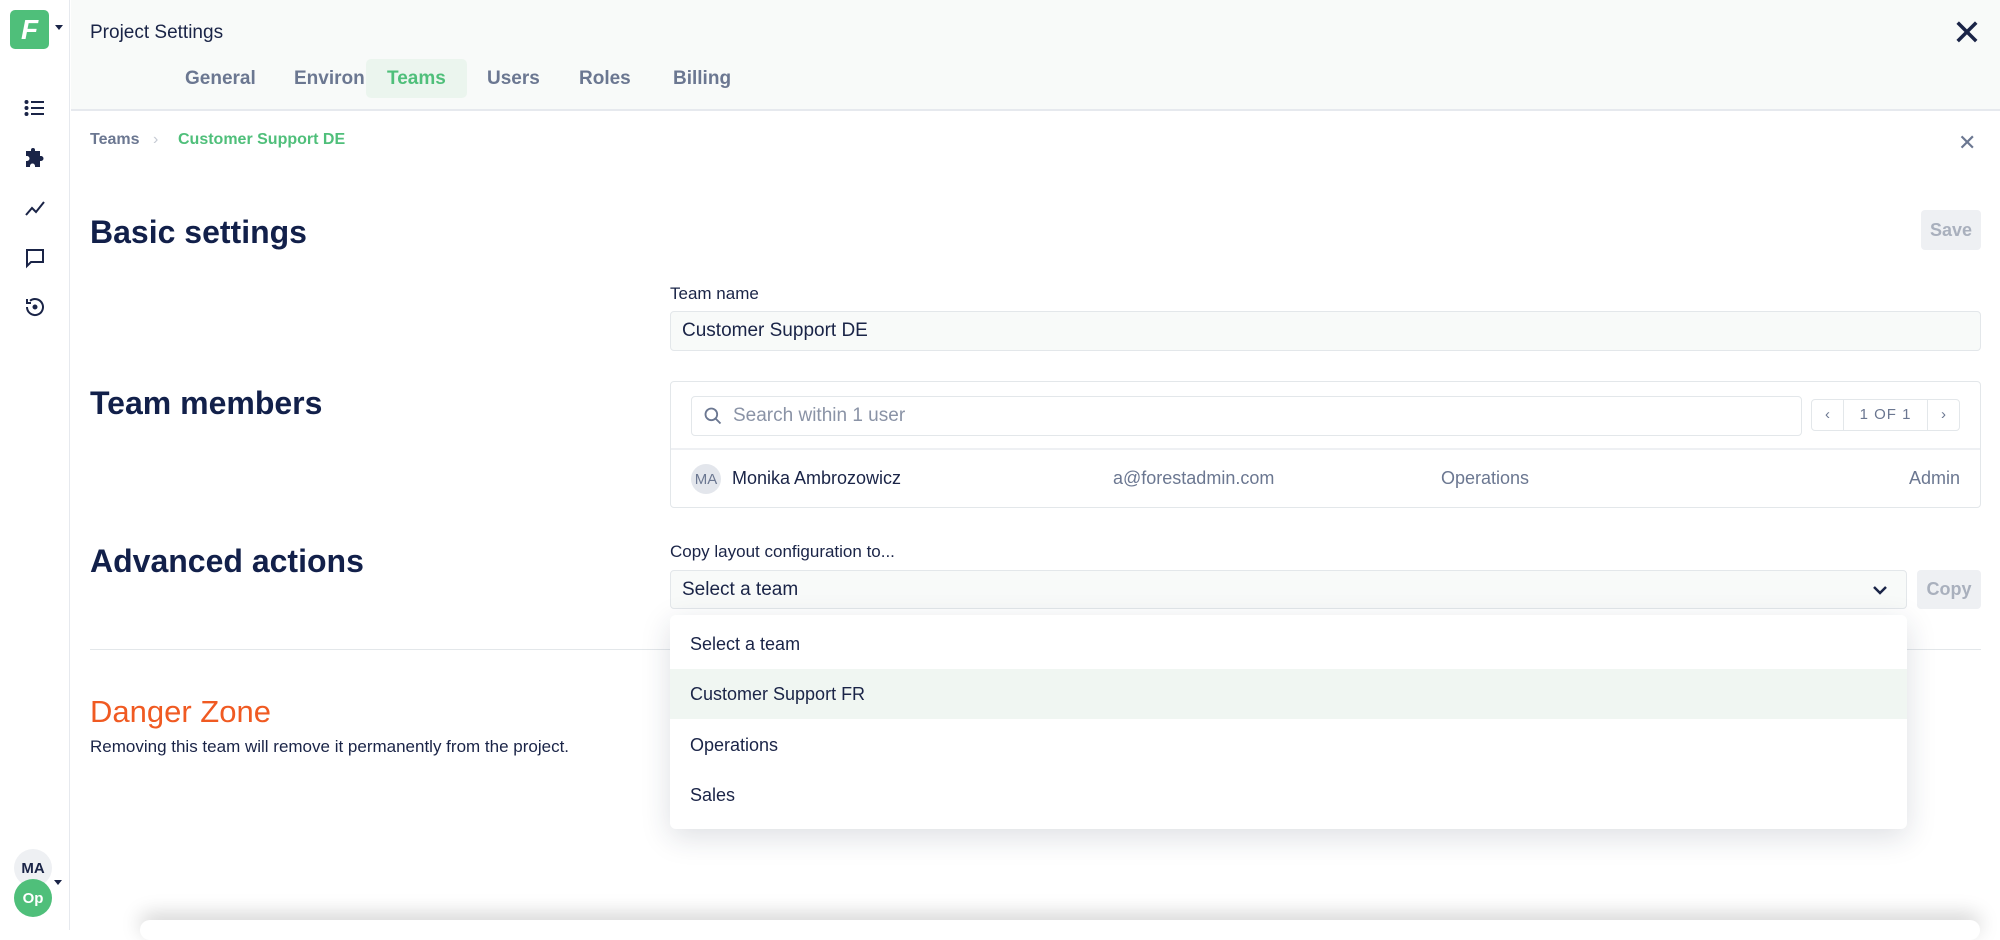 The image size is (2000, 940). I want to click on member-email: a@forestadmin.com, so click(1194, 478).